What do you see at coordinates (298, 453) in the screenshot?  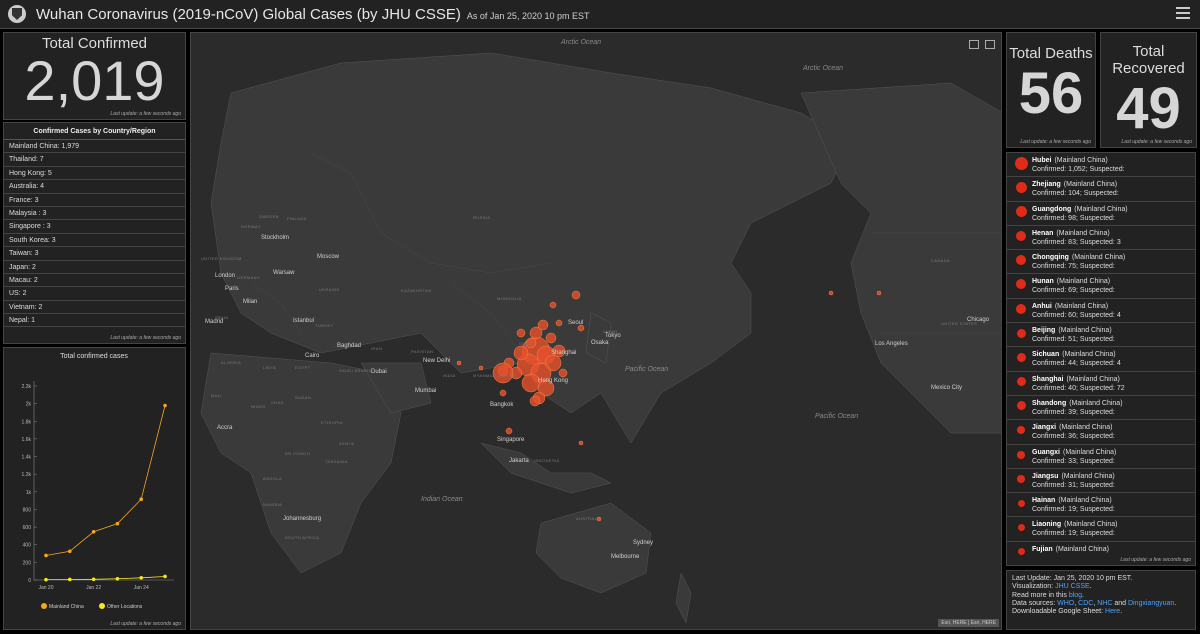 I see `region-label: DR CONGO` at bounding box center [298, 453].